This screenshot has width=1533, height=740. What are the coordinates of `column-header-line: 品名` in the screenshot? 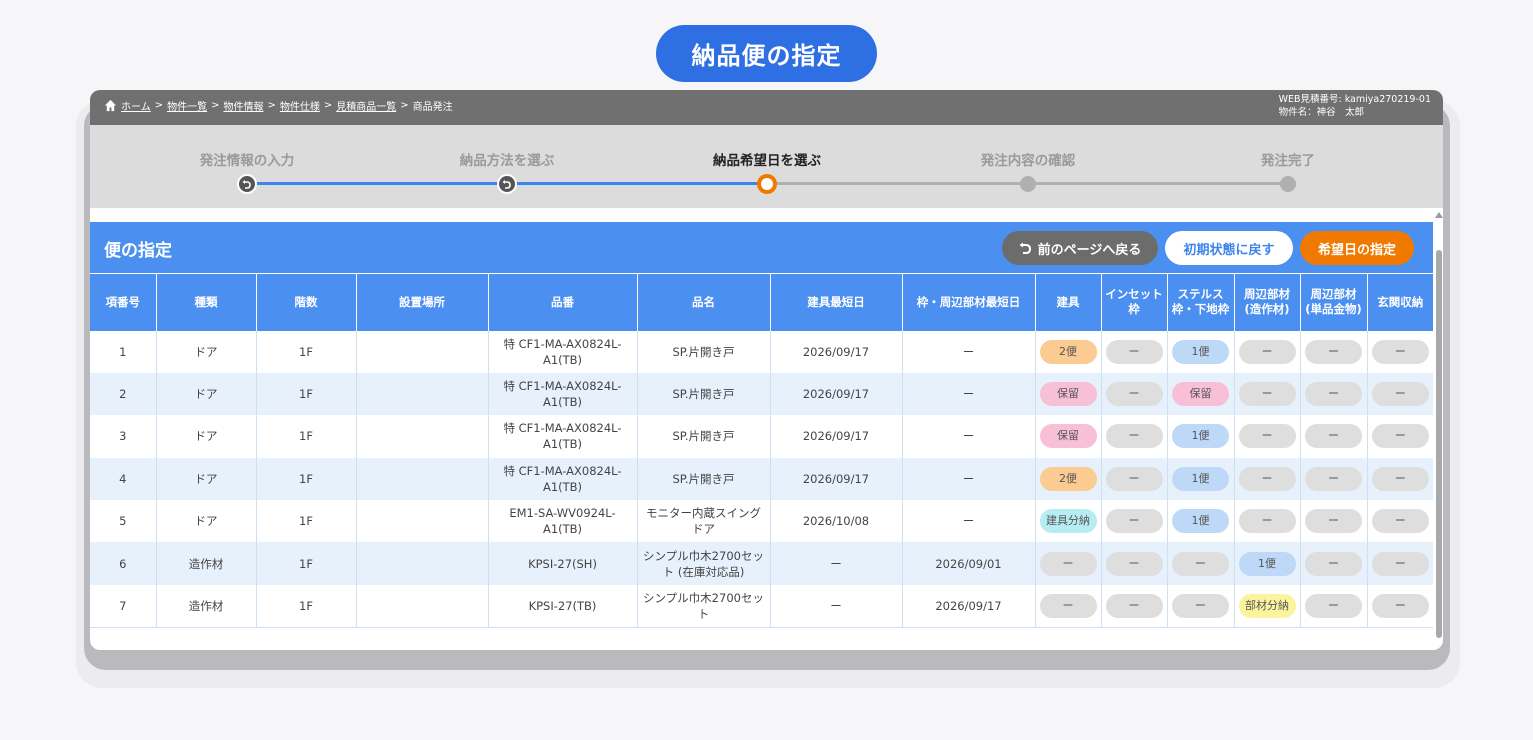 It's located at (703, 301).